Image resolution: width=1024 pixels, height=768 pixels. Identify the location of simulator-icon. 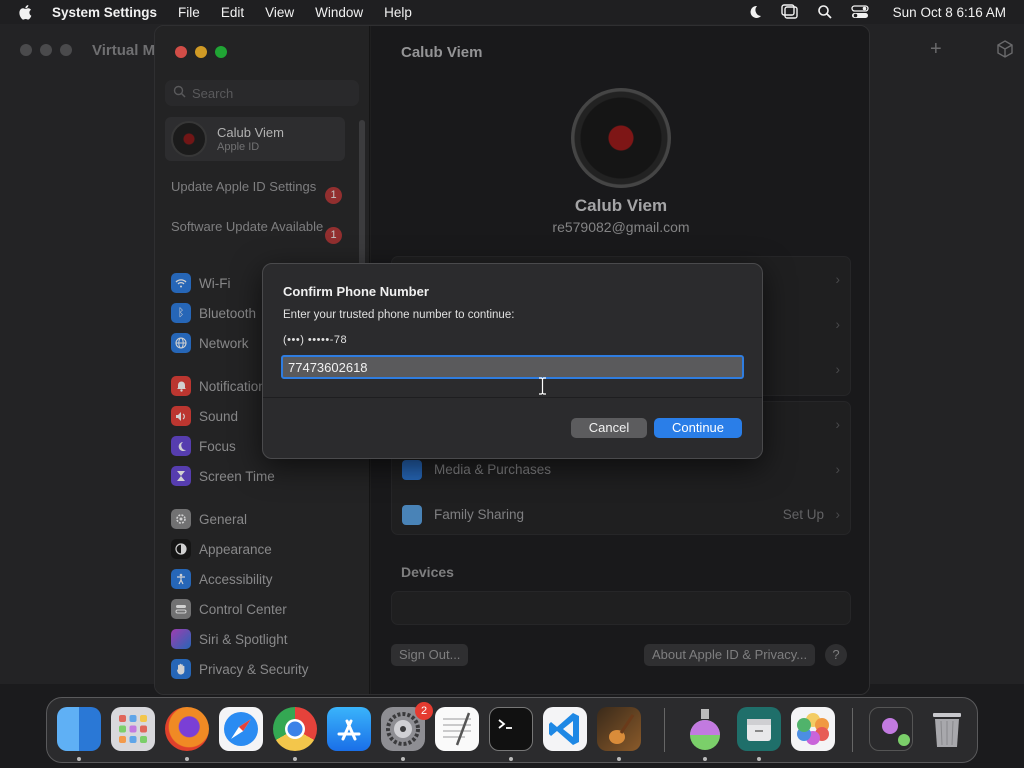
(705, 729).